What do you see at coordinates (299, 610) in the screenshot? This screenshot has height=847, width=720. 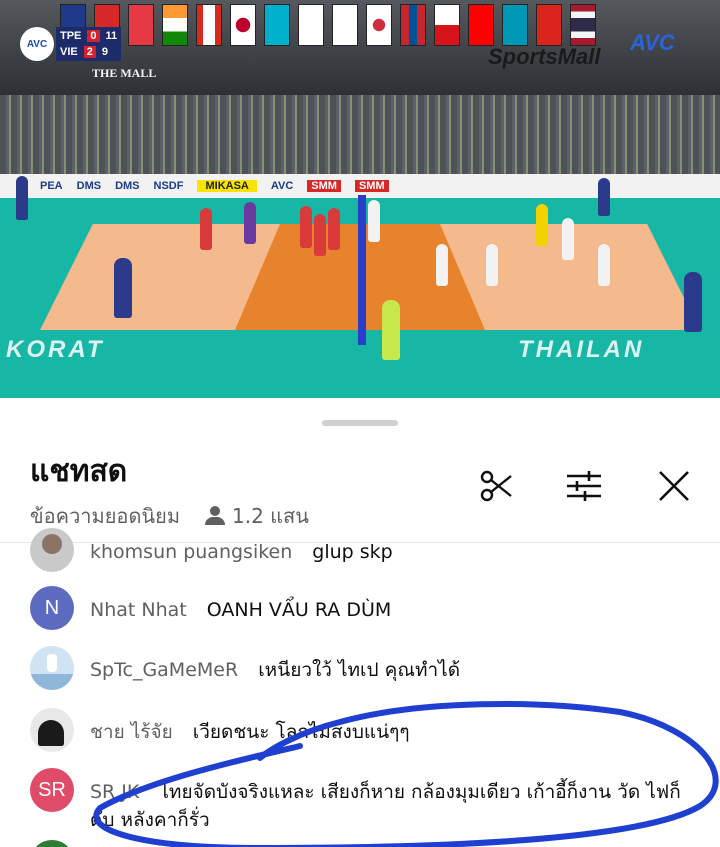 I see `message-text: OANH VẨU RA DÙM` at bounding box center [299, 610].